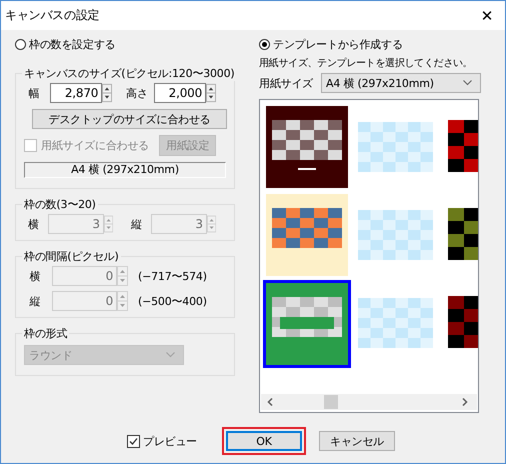 This screenshot has height=464, width=506. What do you see at coordinates (365, 63) in the screenshot?
I see `instruction-text: 用紙サイズ、テンプレートを選択してください。` at bounding box center [365, 63].